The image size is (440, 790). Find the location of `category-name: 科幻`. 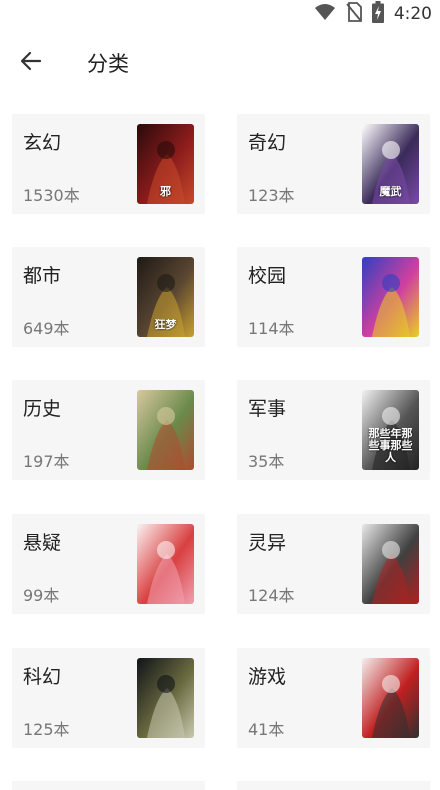

category-name: 科幻 is located at coordinates (42, 677).